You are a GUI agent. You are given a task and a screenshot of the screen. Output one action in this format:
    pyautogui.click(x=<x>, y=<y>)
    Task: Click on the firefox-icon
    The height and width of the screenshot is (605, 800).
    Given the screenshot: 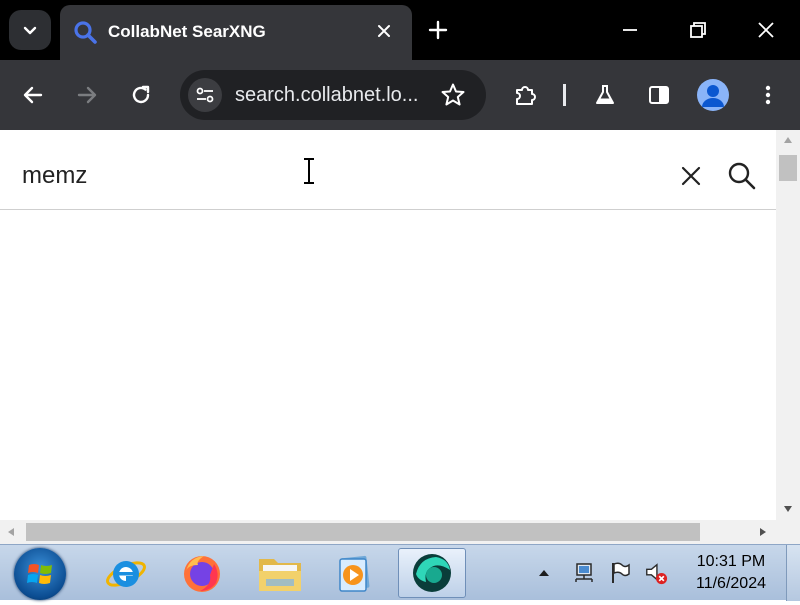 What is the action you would take?
    pyautogui.click(x=202, y=574)
    